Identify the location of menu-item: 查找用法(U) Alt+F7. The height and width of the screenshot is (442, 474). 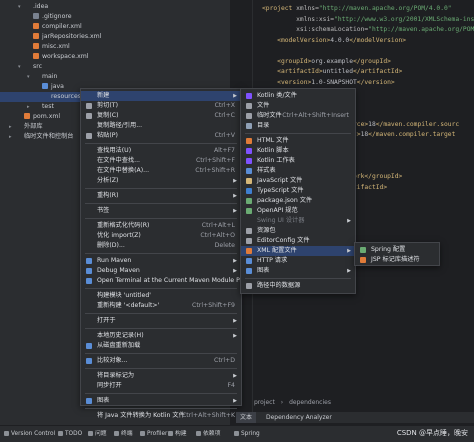
(161, 151).